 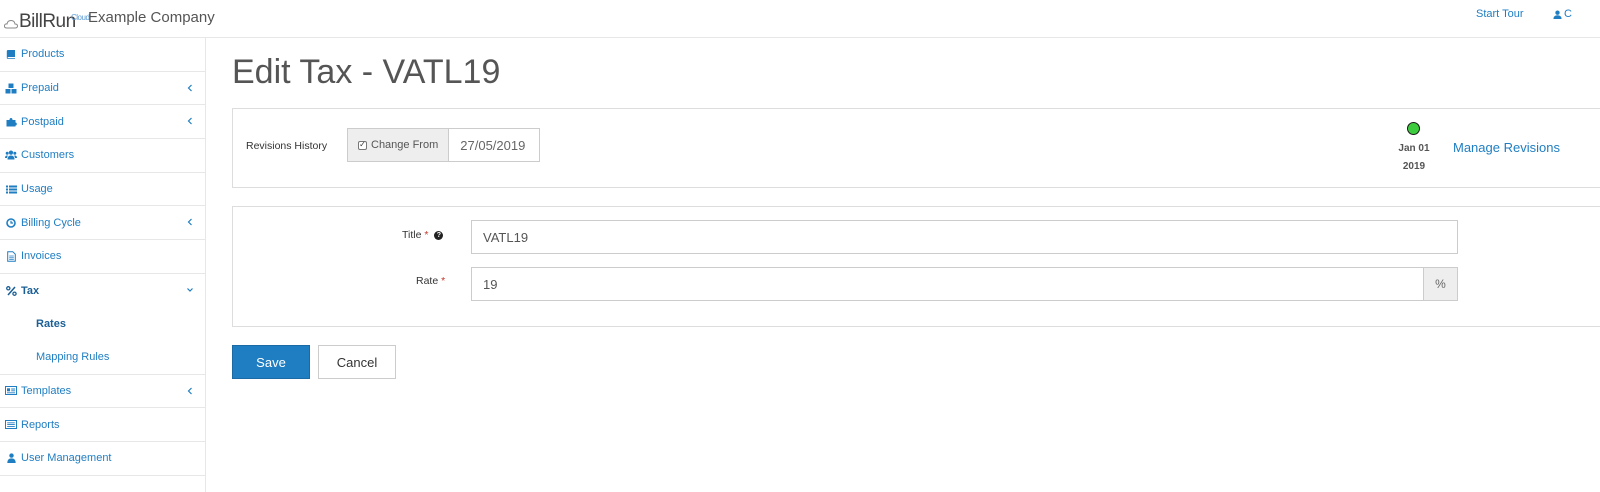 What do you see at coordinates (102, 122) in the screenshot?
I see `sidebar-item-postpaid: Postpaid` at bounding box center [102, 122].